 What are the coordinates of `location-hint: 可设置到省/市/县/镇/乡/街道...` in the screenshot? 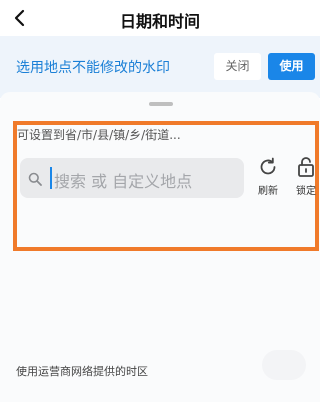 It's located at (99, 135).